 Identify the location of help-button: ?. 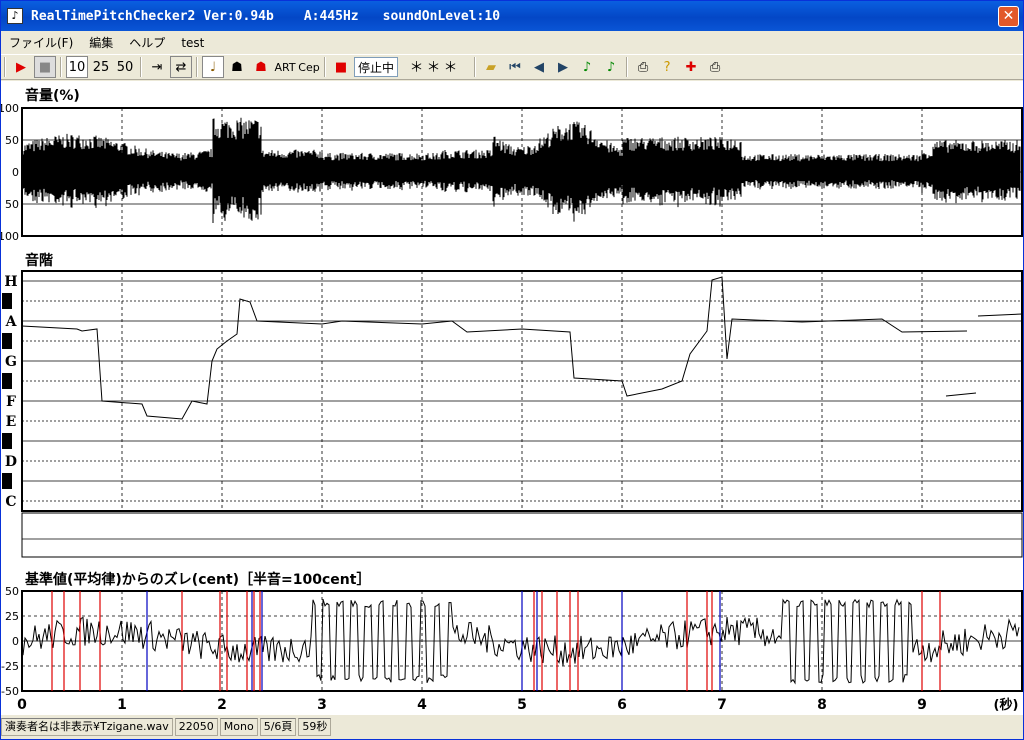
(667, 67).